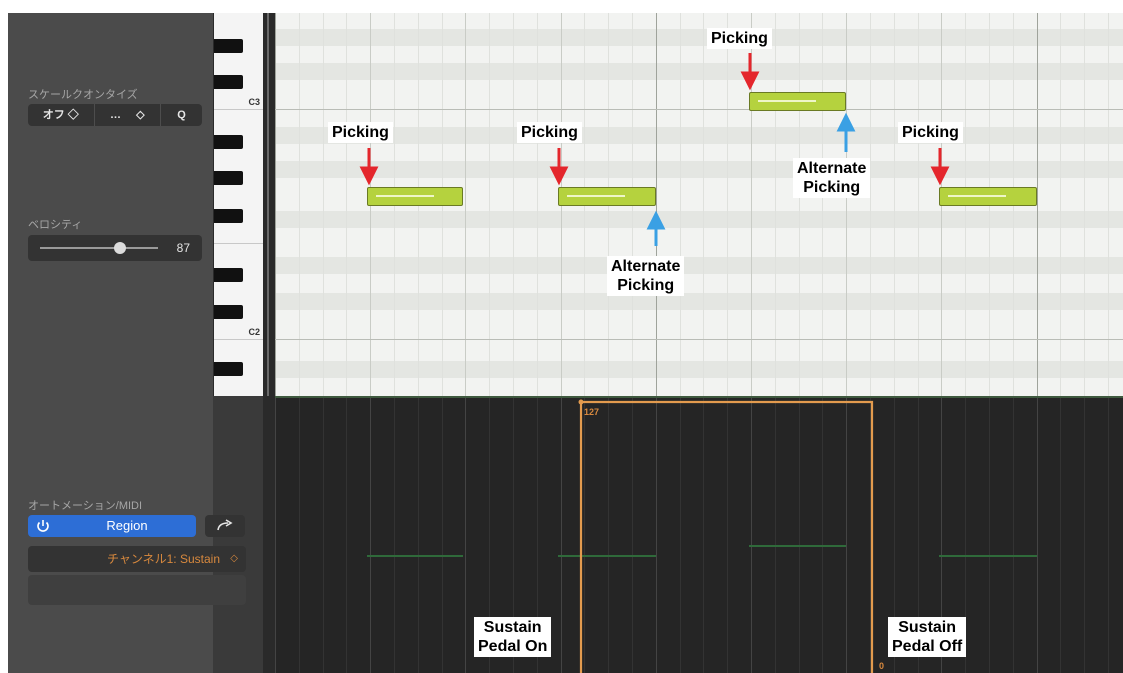  I want to click on annotation-line: Pedal Off, so click(927, 646).